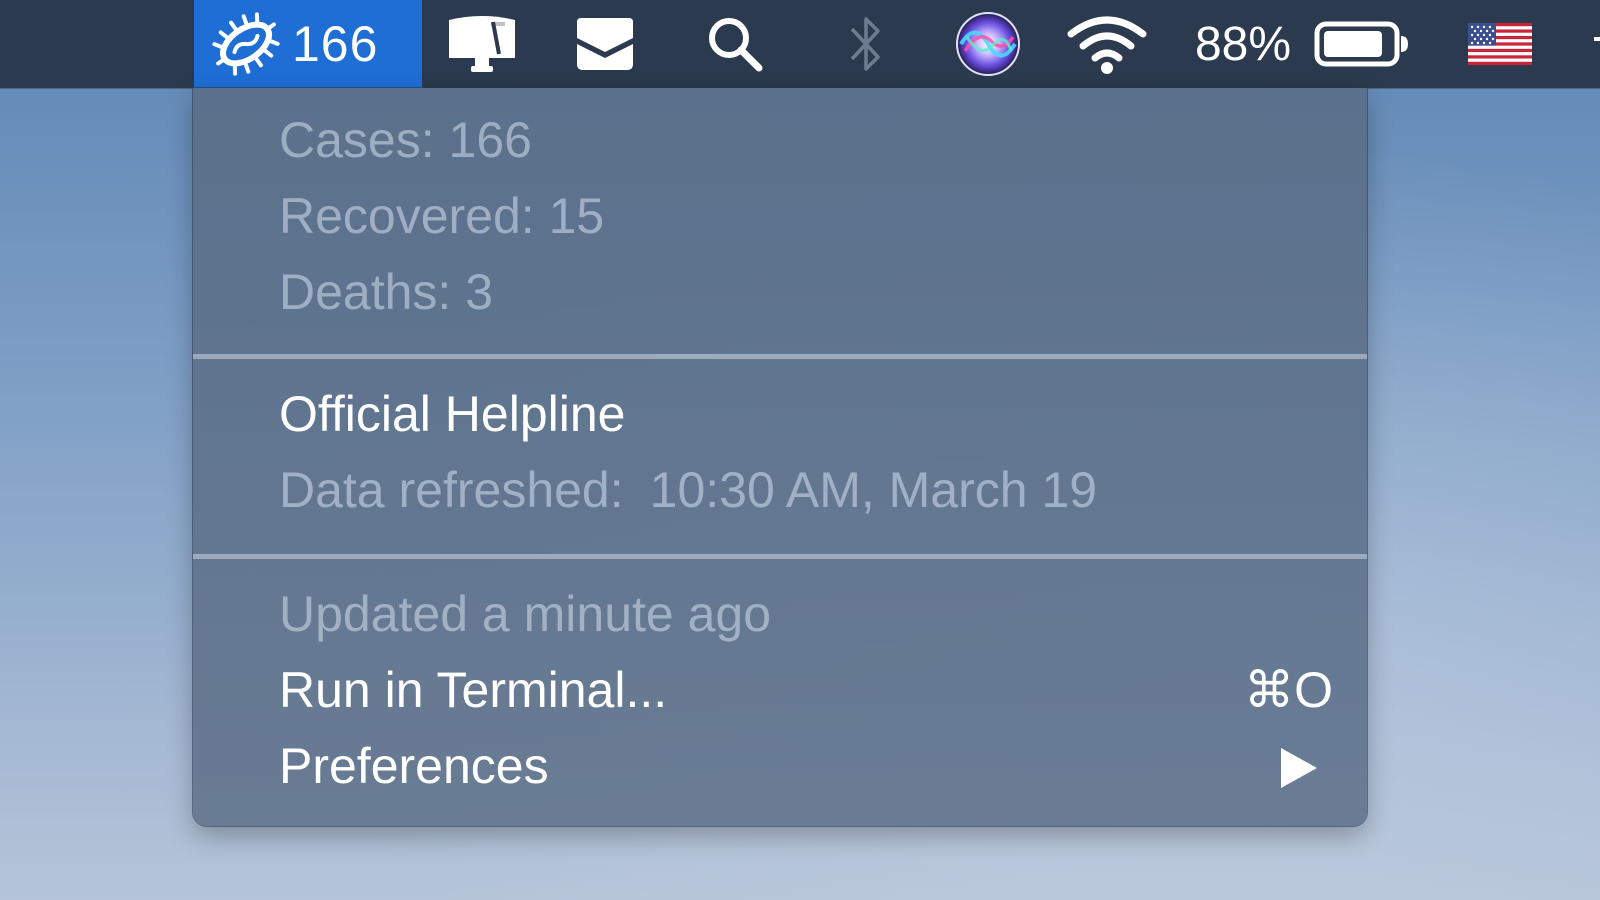 This screenshot has width=1600, height=900. I want to click on bluetooth-menu-extra, so click(866, 44).